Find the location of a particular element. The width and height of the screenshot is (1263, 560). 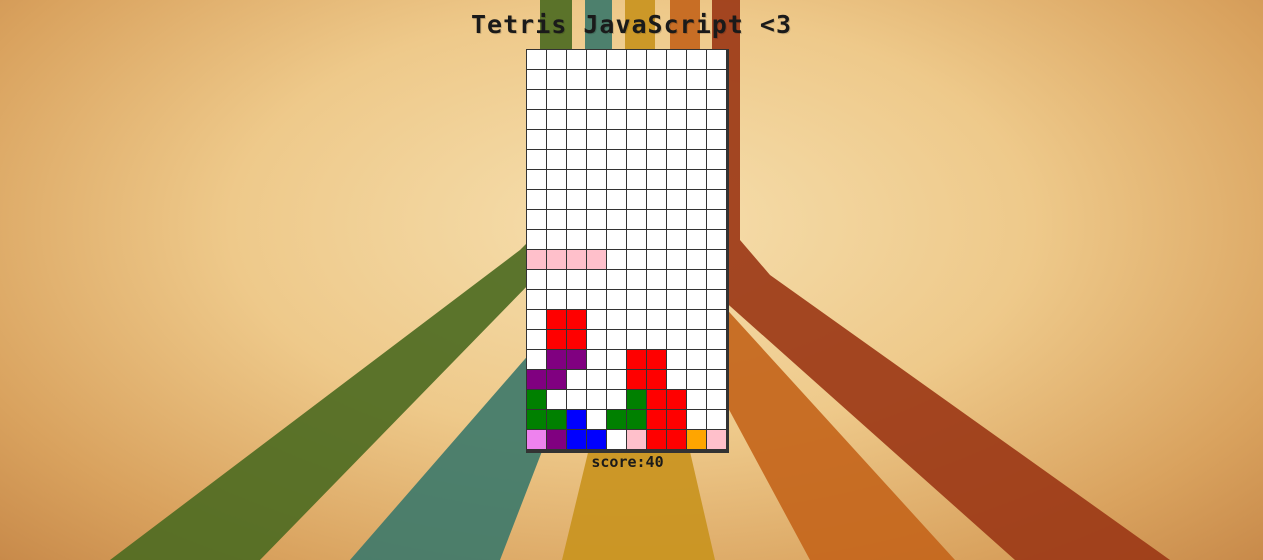

tetris-board is located at coordinates (627, 251).